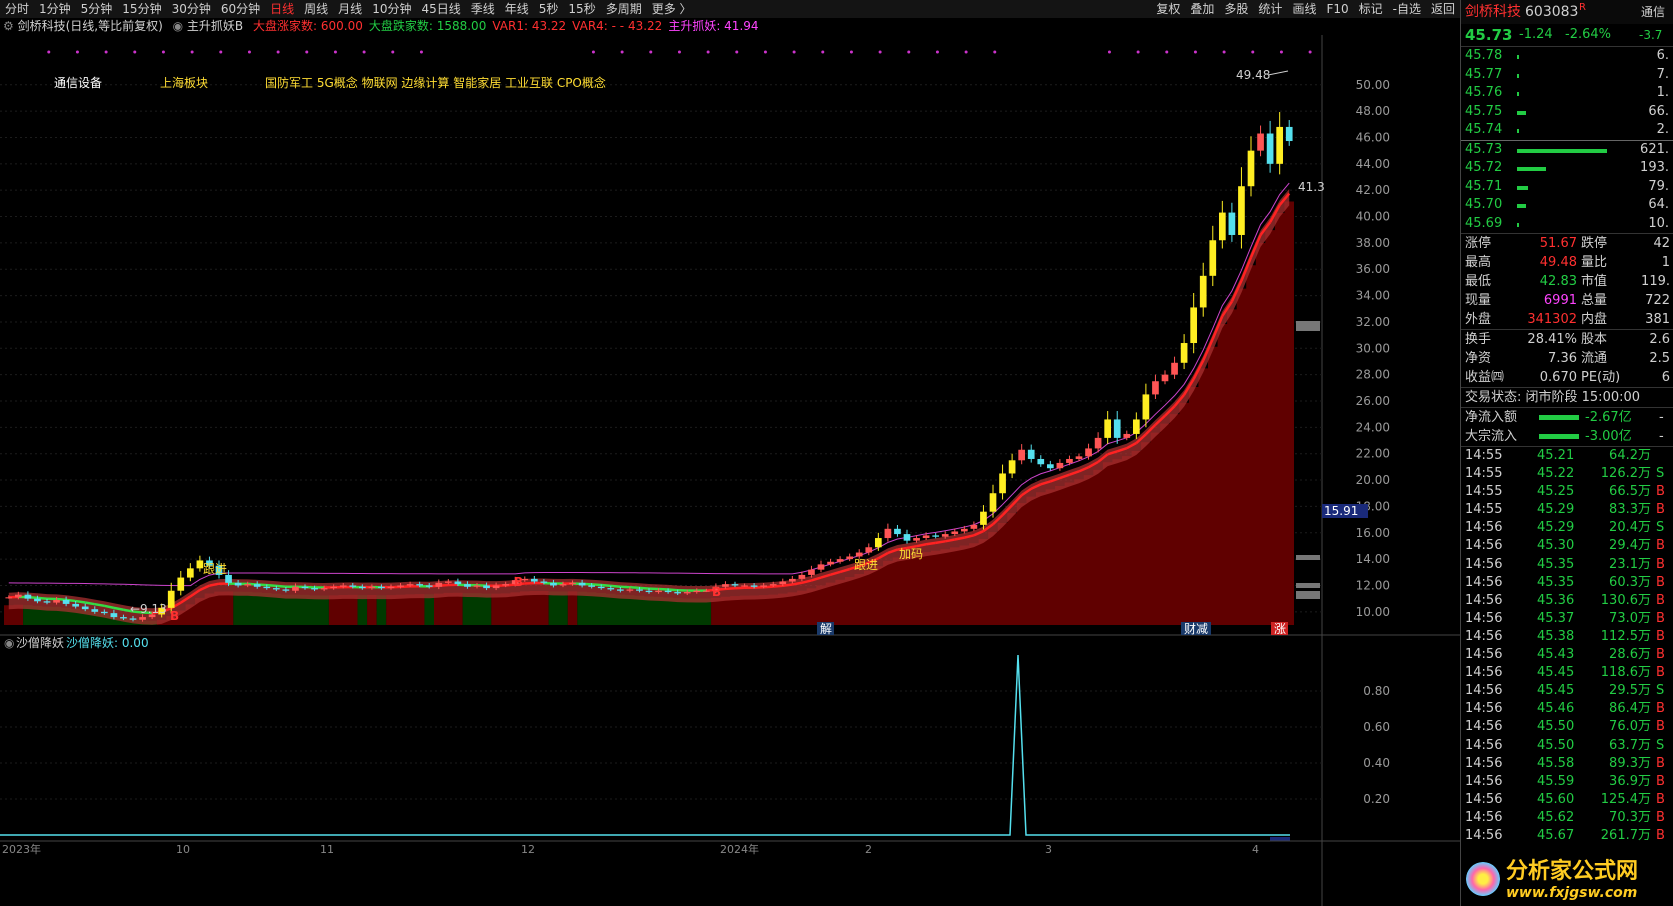  What do you see at coordinates (1478, 243) in the screenshot?
I see `stat-key: 涨停` at bounding box center [1478, 243].